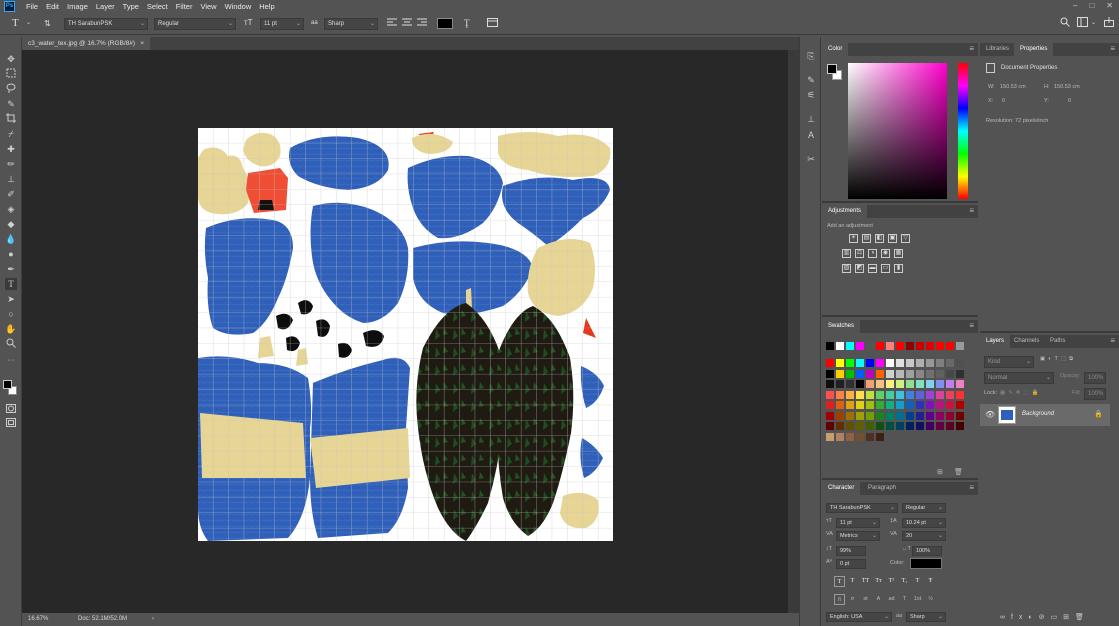 This screenshot has height=626, width=1119. What do you see at coordinates (7, 384) in the screenshot?
I see `foreground-color-swatch` at bounding box center [7, 384].